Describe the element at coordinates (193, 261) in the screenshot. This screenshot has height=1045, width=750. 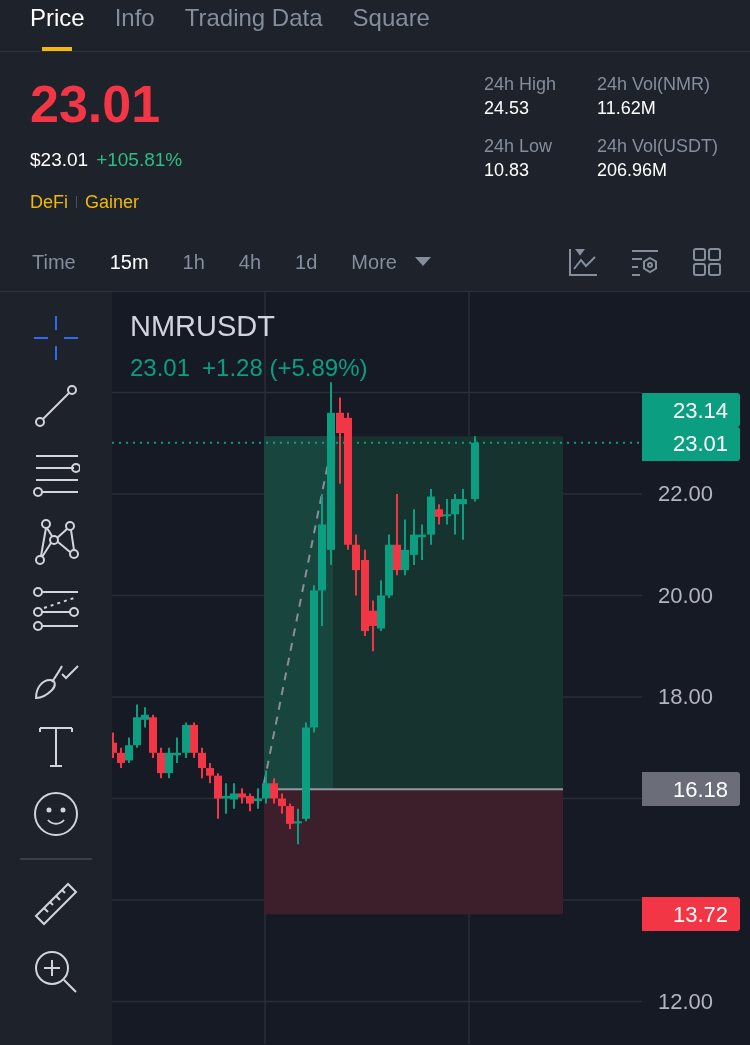
I see `interval-tab: 1h` at that location.